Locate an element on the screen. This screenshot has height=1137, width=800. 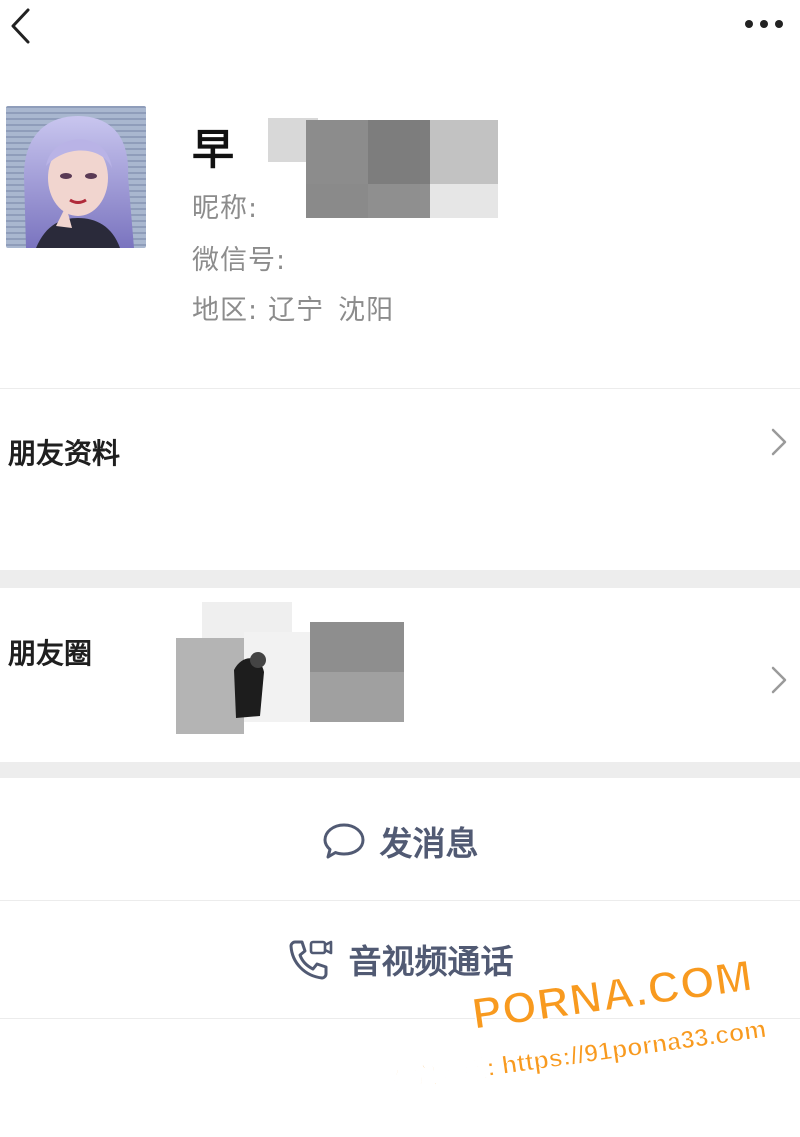
nickname-label: 昵称: is located at coordinates (225, 208).